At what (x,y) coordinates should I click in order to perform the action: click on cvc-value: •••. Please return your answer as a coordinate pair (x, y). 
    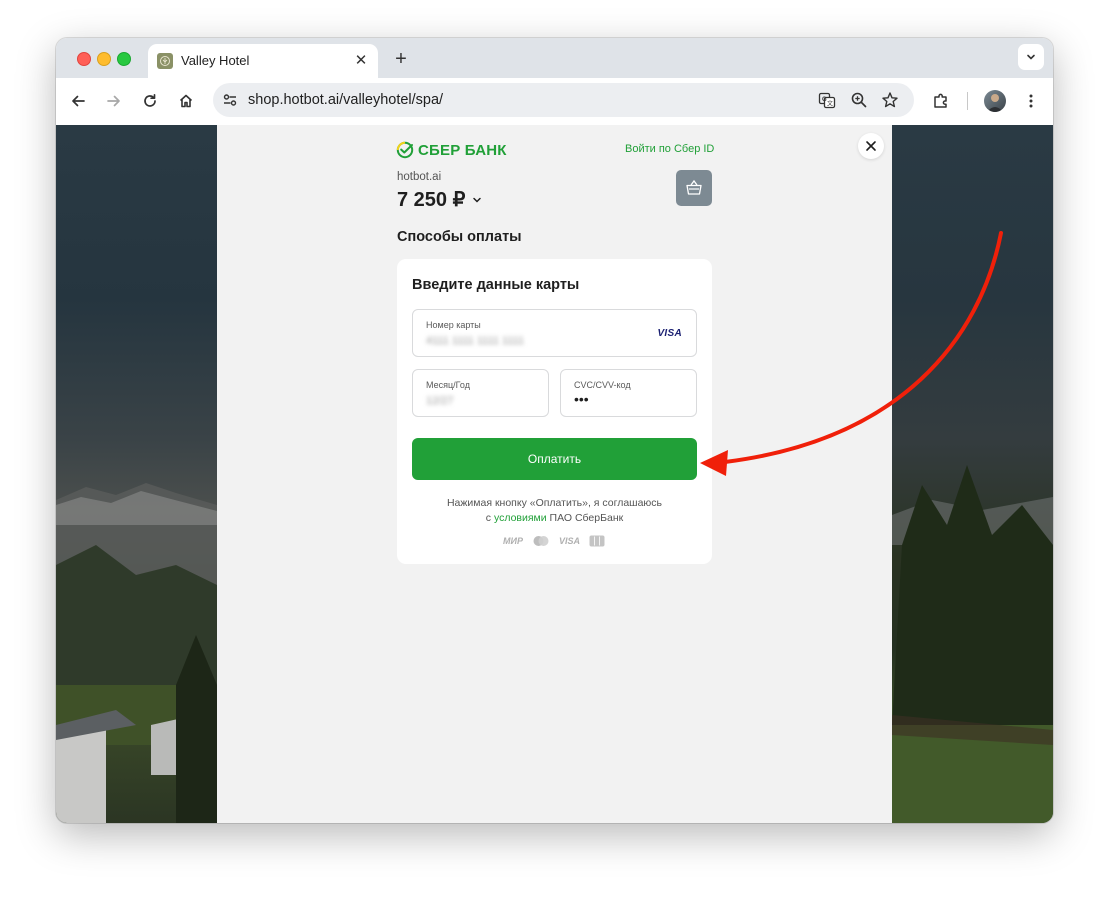
    Looking at the image, I should click on (581, 399).